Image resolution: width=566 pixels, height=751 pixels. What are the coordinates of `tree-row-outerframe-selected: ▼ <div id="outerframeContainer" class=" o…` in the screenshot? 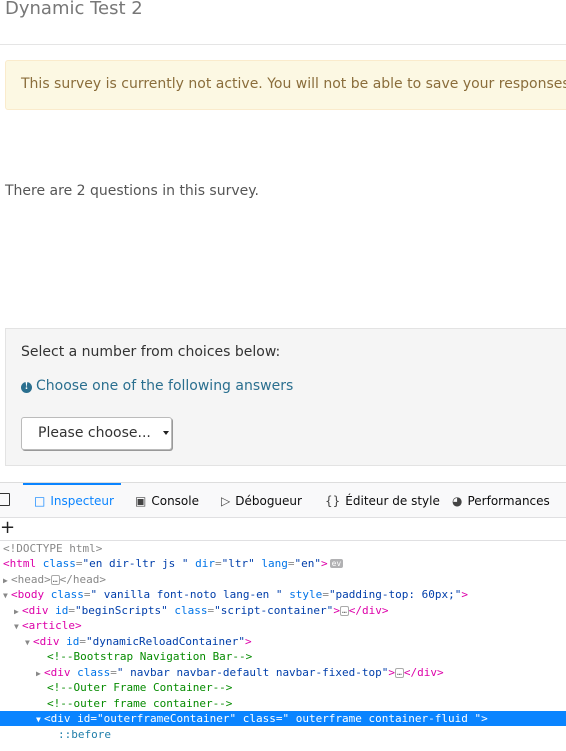 It's located at (283, 718).